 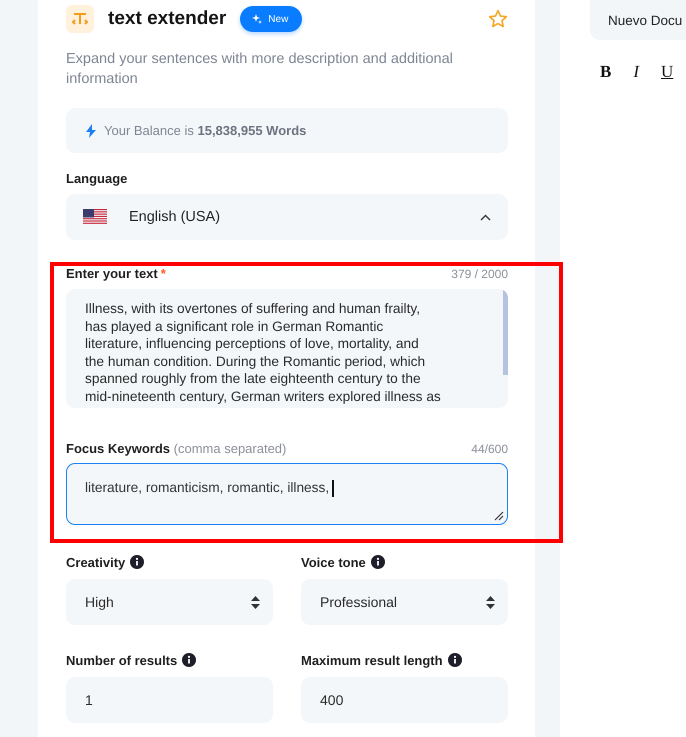 I want to click on document-title: Nuevo Docu, so click(x=638, y=20).